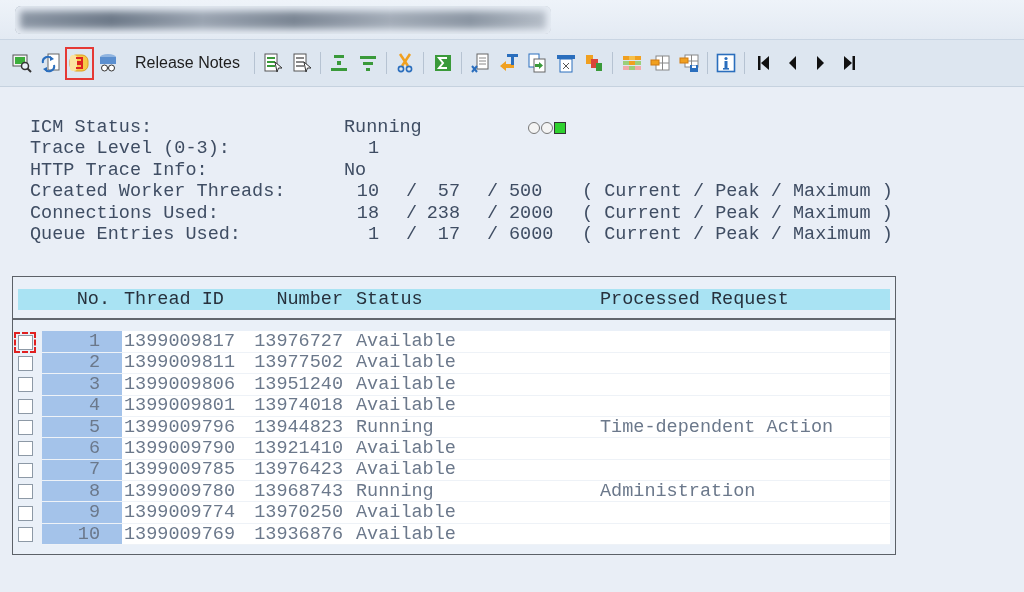  Describe the element at coordinates (631, 63) in the screenshot. I see `color-grid-icon` at that location.